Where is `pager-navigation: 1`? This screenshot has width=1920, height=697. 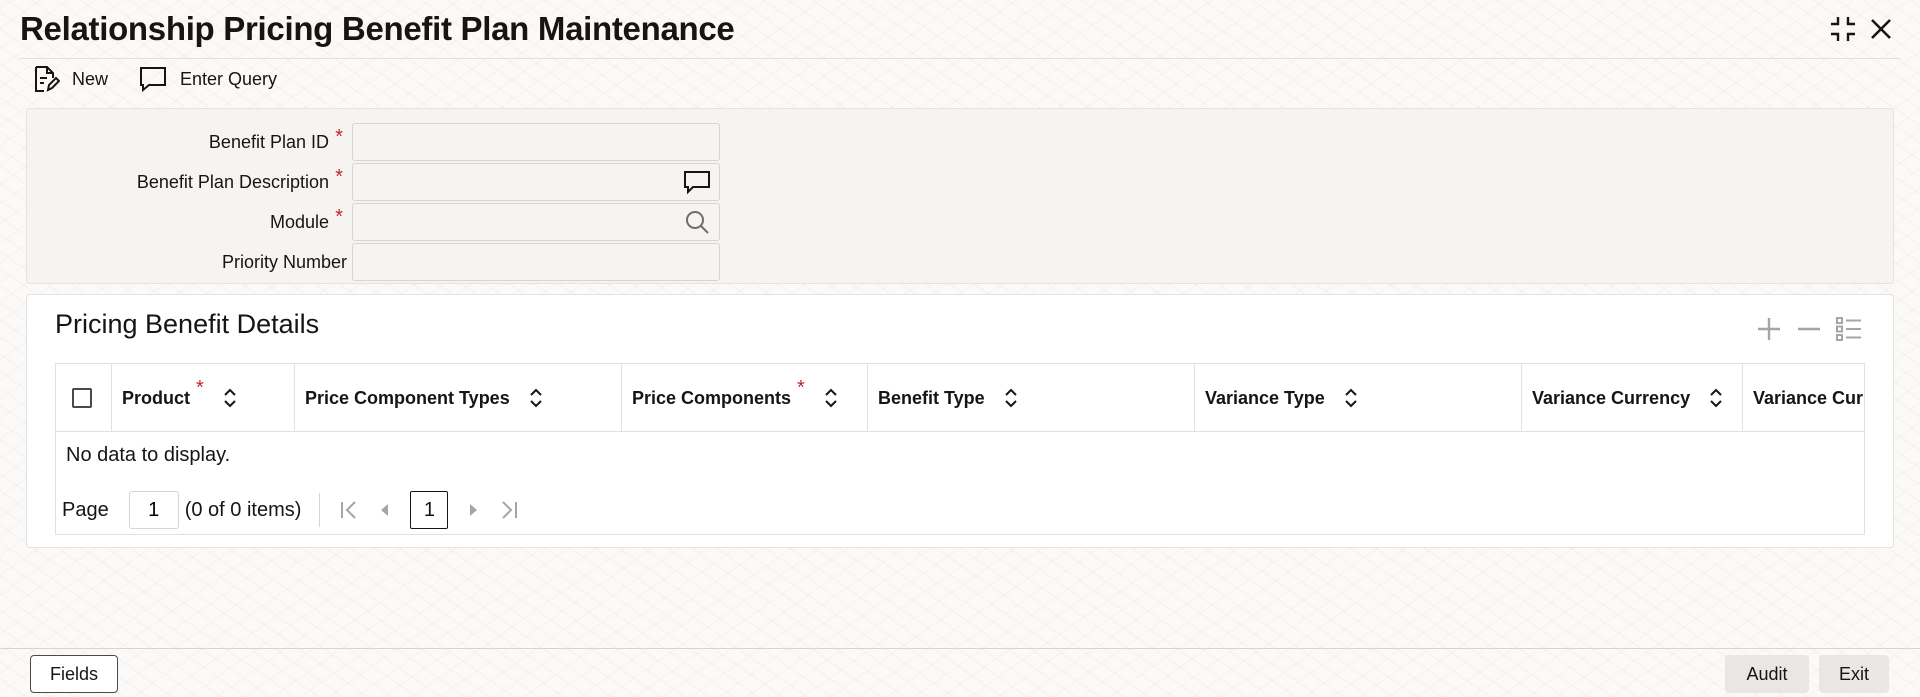 pager-navigation: 1 is located at coordinates (429, 510).